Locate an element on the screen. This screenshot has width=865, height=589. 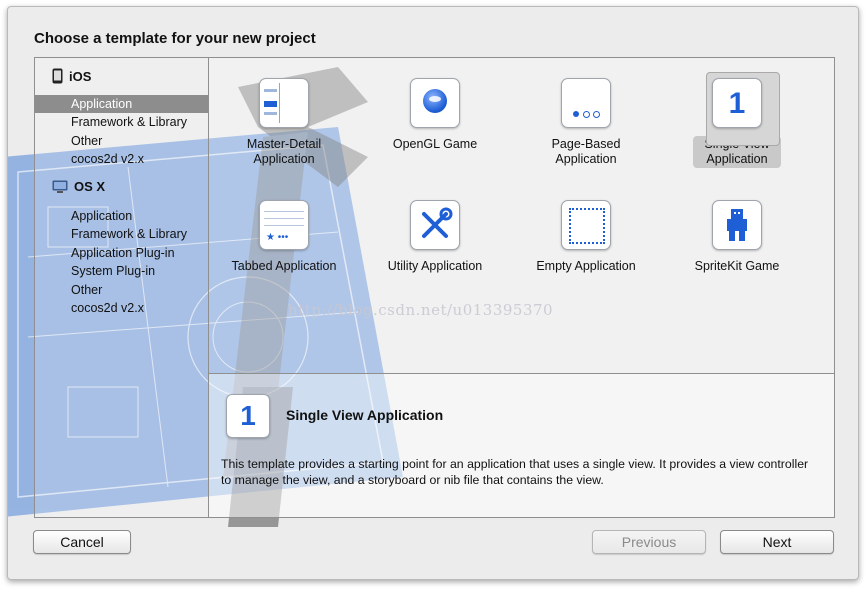
spritekit-icon is located at coordinates (737, 225).